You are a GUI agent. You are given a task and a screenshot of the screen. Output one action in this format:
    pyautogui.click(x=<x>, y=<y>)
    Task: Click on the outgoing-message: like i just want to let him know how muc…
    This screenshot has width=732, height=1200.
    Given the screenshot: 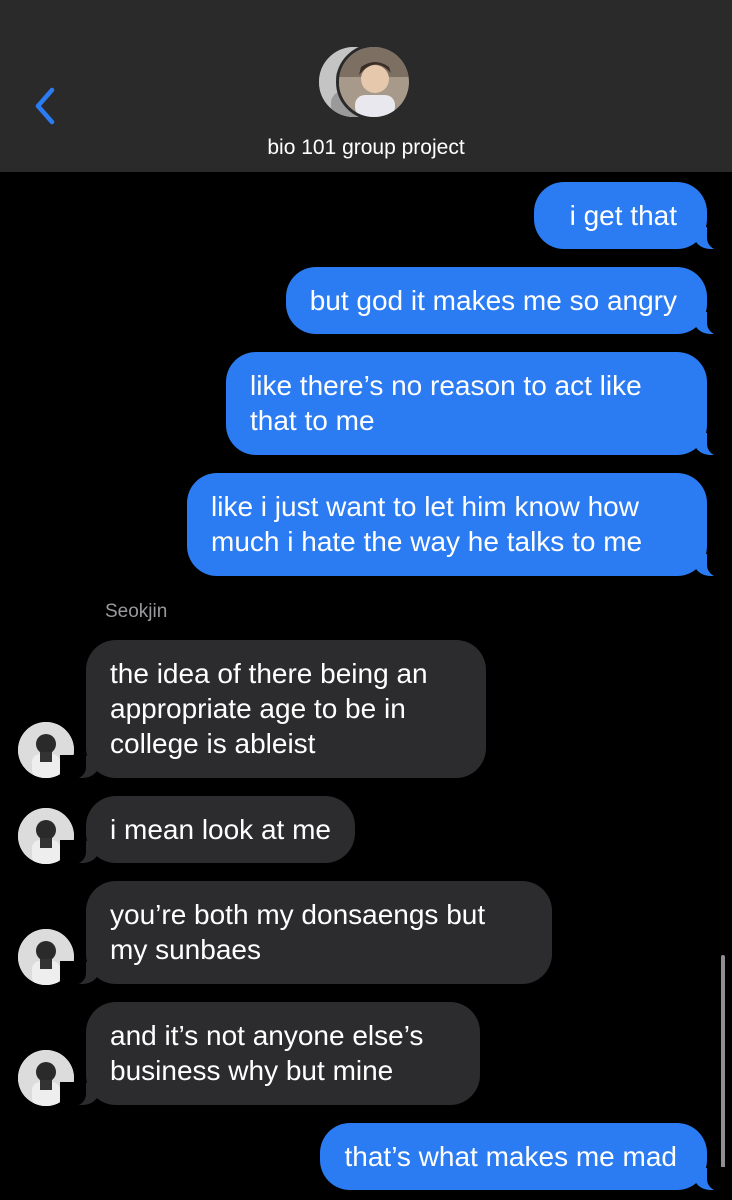 What is the action you would take?
    pyautogui.click(x=459, y=525)
    